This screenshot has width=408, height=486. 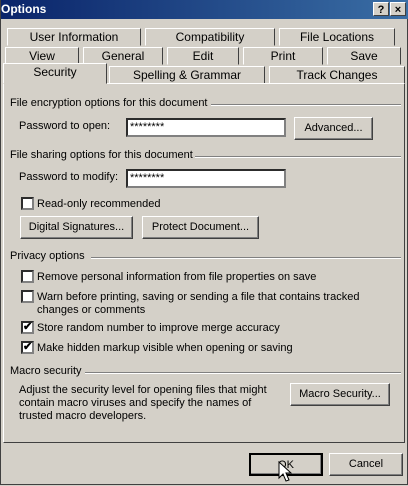 I want to click on hidden-markup-checkbox: ✔, so click(x=27, y=347).